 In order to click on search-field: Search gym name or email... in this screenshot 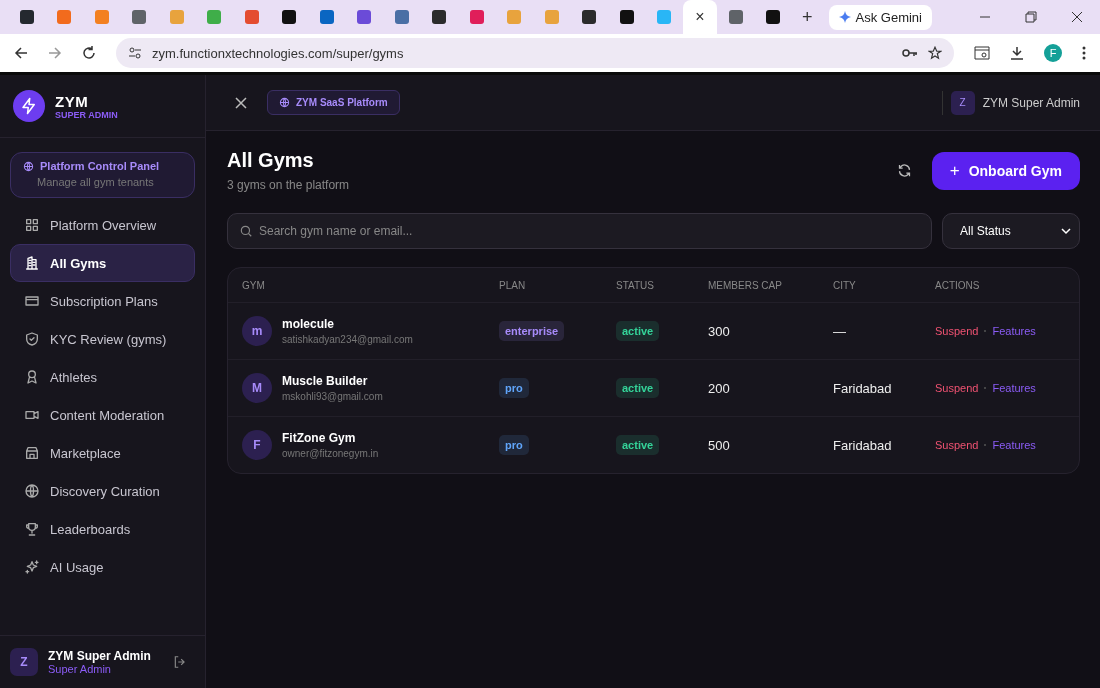, I will do `click(579, 231)`.